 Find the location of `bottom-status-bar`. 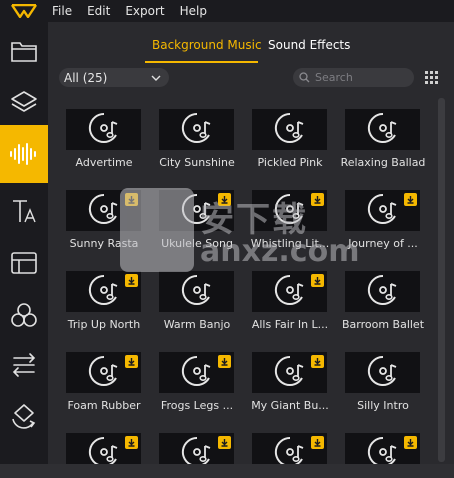

bottom-status-bar is located at coordinates (227, 471).